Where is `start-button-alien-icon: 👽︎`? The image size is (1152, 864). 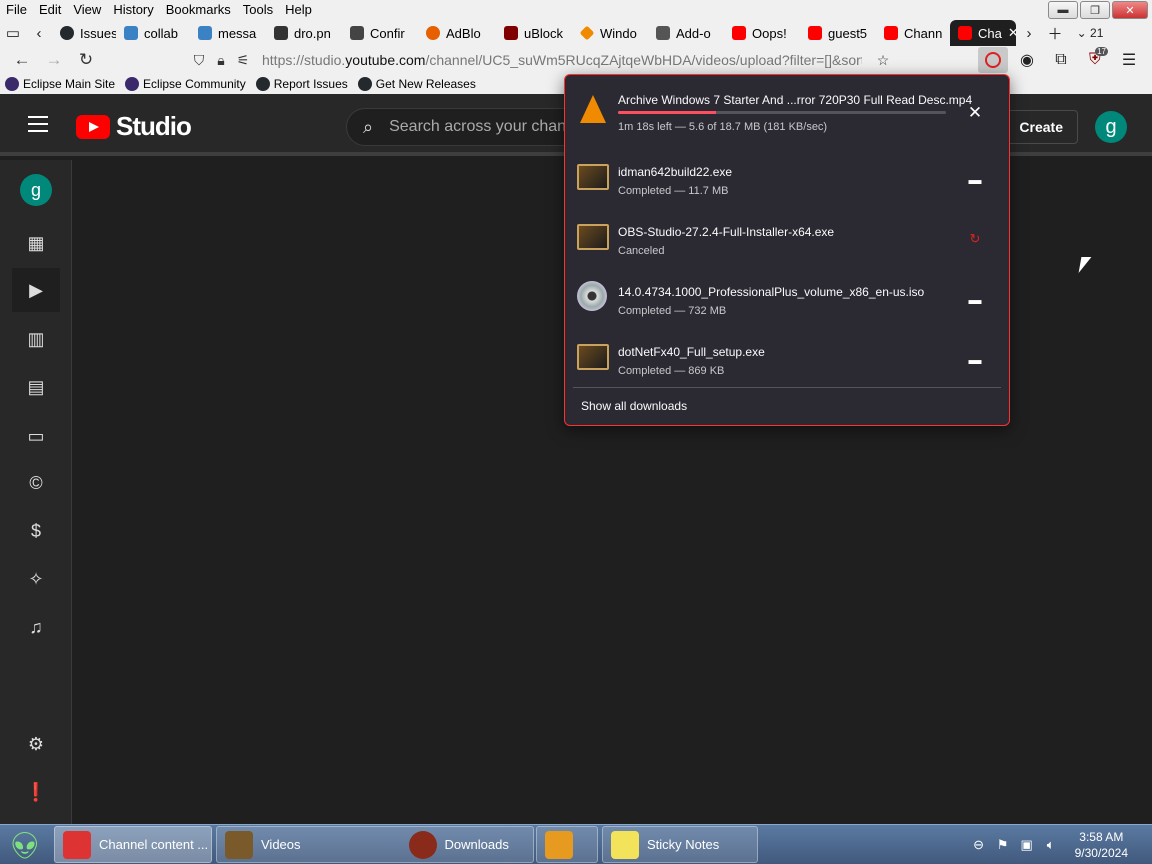 start-button-alien-icon: 👽︎ is located at coordinates (25, 844).